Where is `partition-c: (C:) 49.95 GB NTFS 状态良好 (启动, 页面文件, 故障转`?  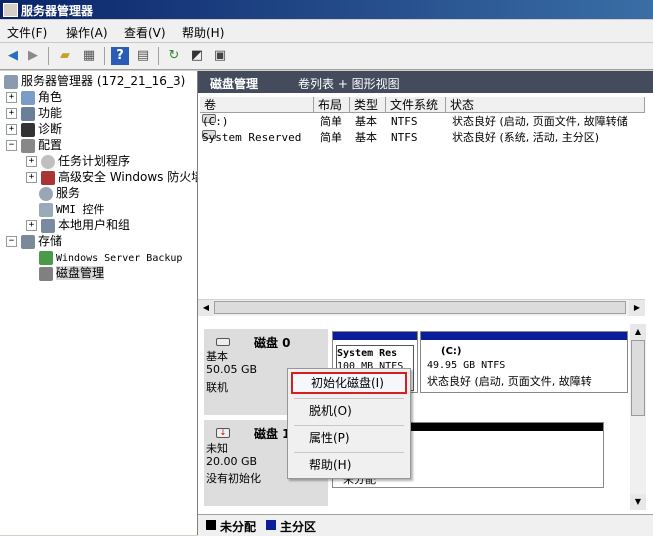
partition-c: (C:) 49.95 GB NTFS 状态良好 (启动, 页面文件, 故障转 is located at coordinates (524, 362).